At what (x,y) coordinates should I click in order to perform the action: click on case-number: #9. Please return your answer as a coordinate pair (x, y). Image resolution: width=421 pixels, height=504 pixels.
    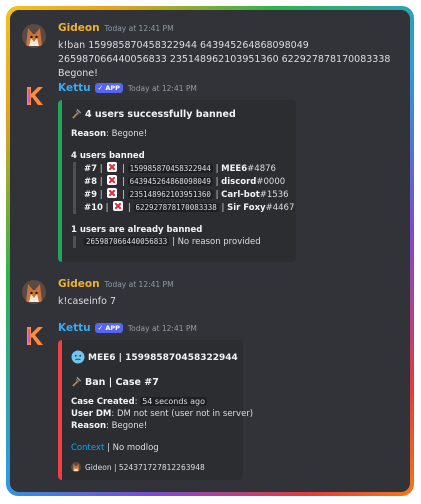
    Looking at the image, I should click on (91, 195).